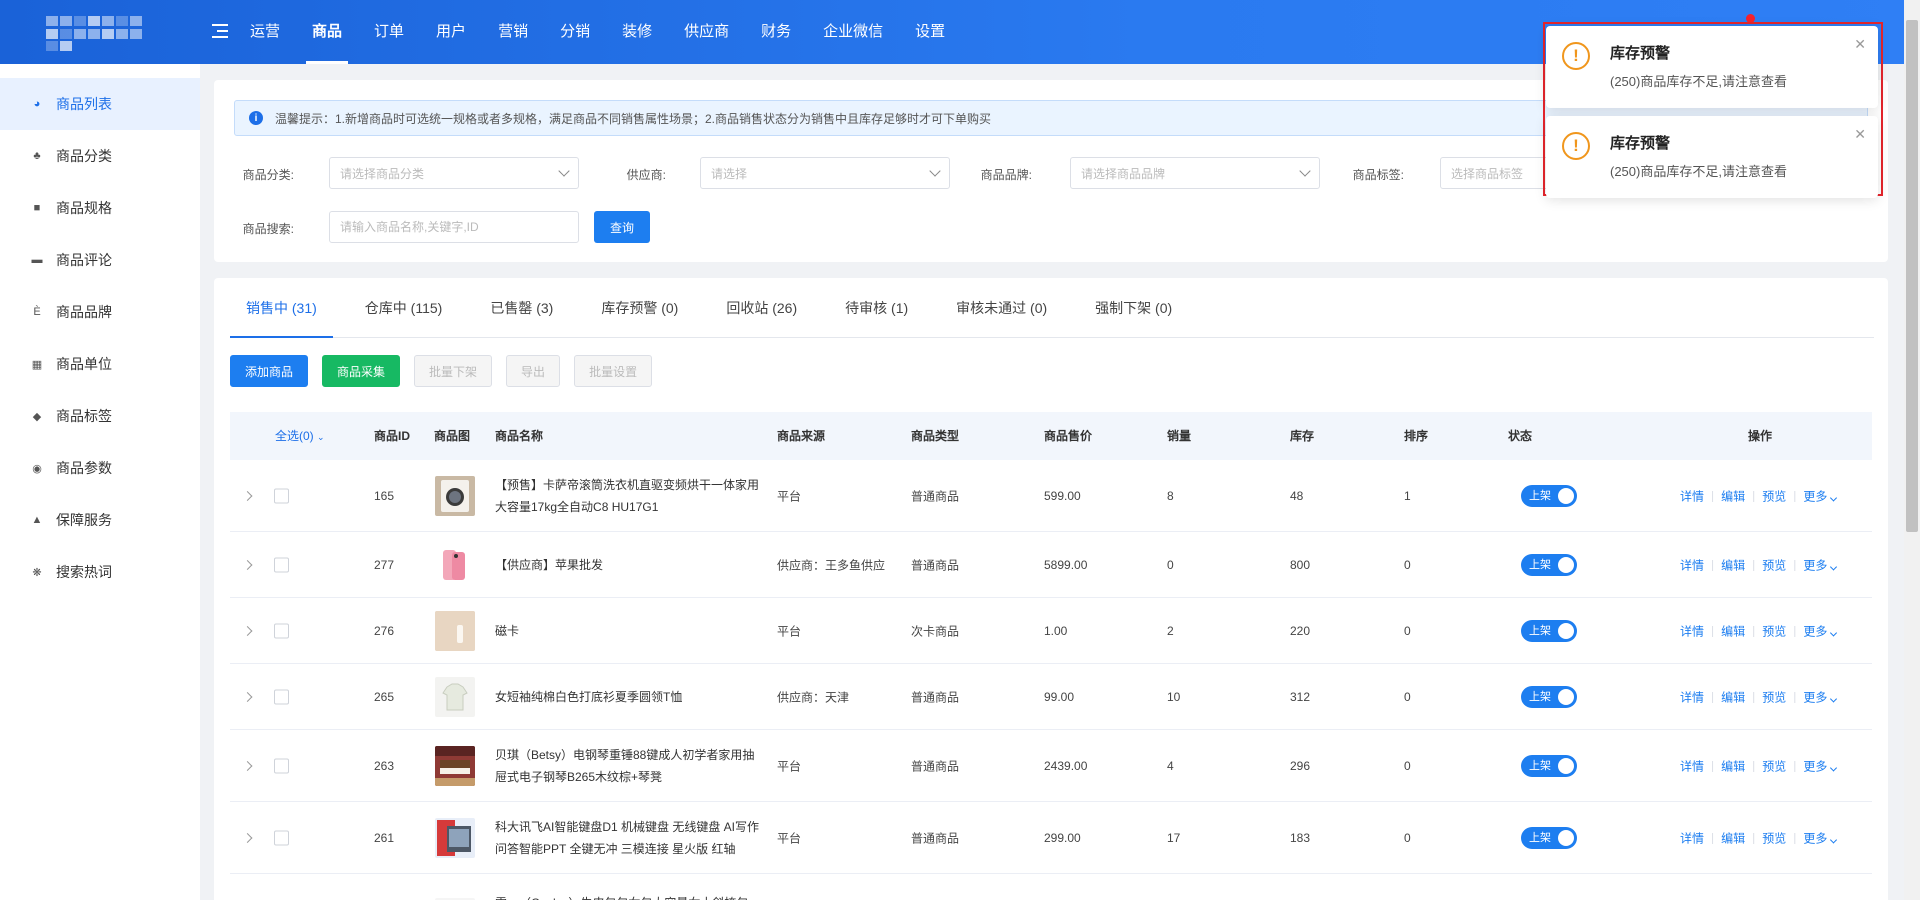 The image size is (1920, 900). I want to click on query-button: 查询, so click(622, 227).